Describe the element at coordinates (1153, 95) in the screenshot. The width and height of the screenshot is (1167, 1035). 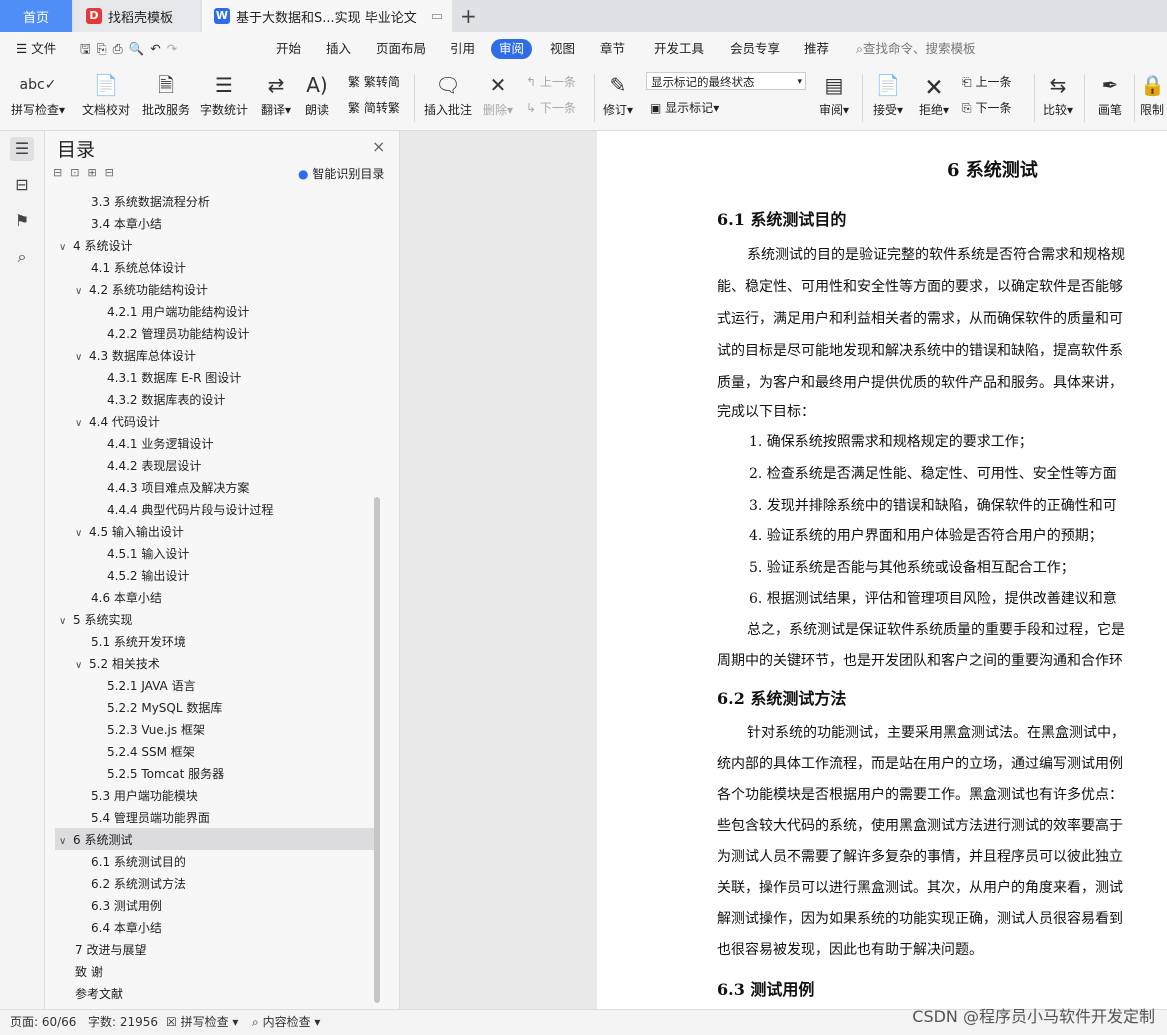
I see `restrict-button: 🔒 限制` at that location.